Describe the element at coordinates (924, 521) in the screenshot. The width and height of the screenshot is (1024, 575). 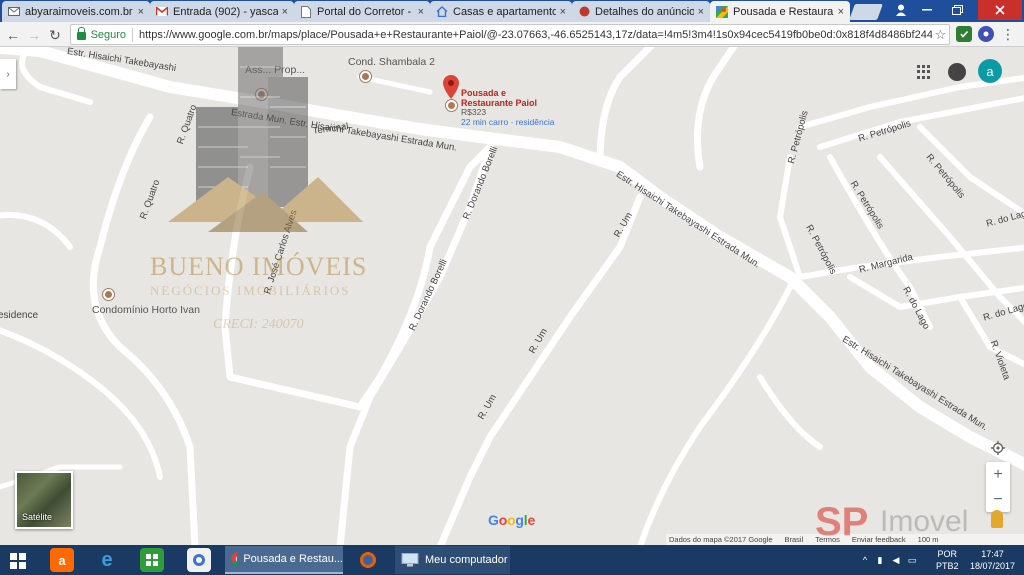
I see `sp-text-watermark: Imovel` at that location.